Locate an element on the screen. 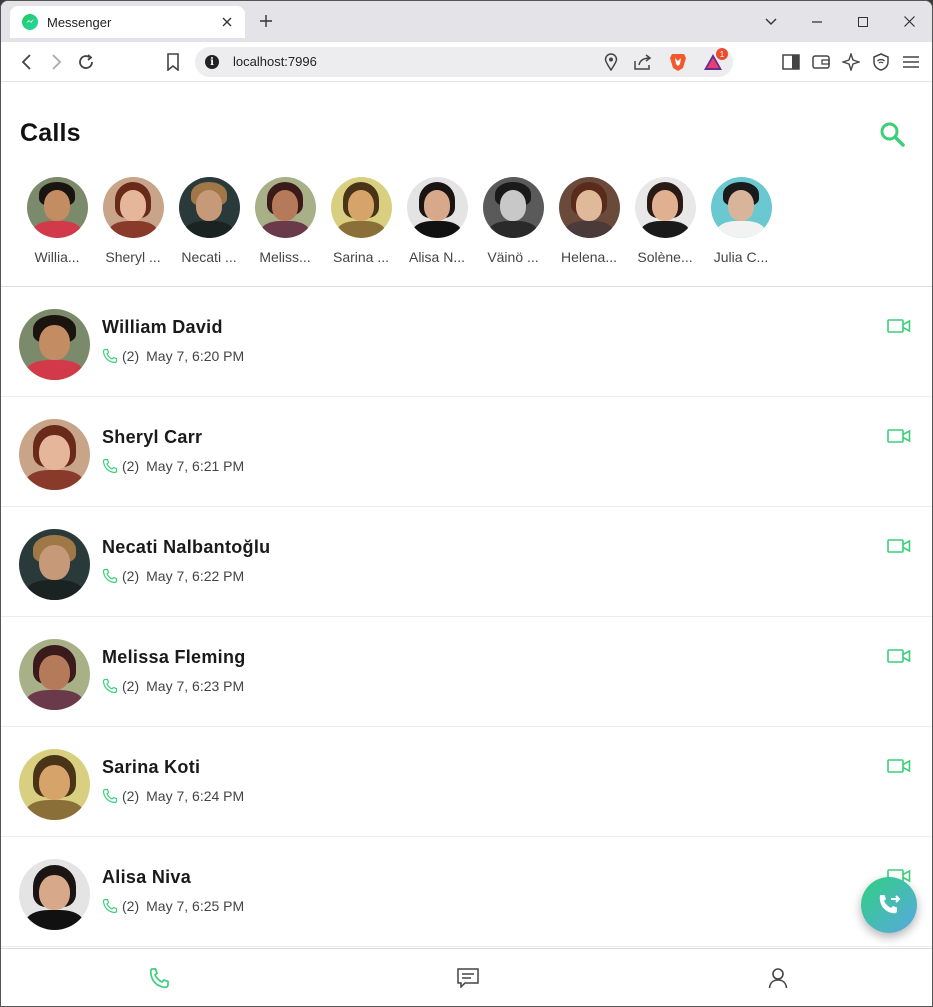 This screenshot has height=1007, width=933. call-time: May 7, 6:23 PM is located at coordinates (195, 686).